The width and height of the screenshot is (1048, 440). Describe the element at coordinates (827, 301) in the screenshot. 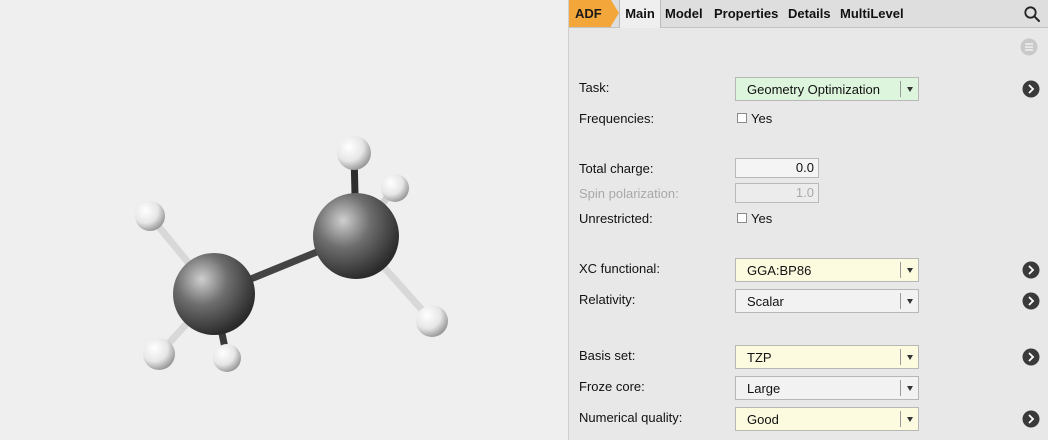

I see `relativity-select: Scalar` at that location.